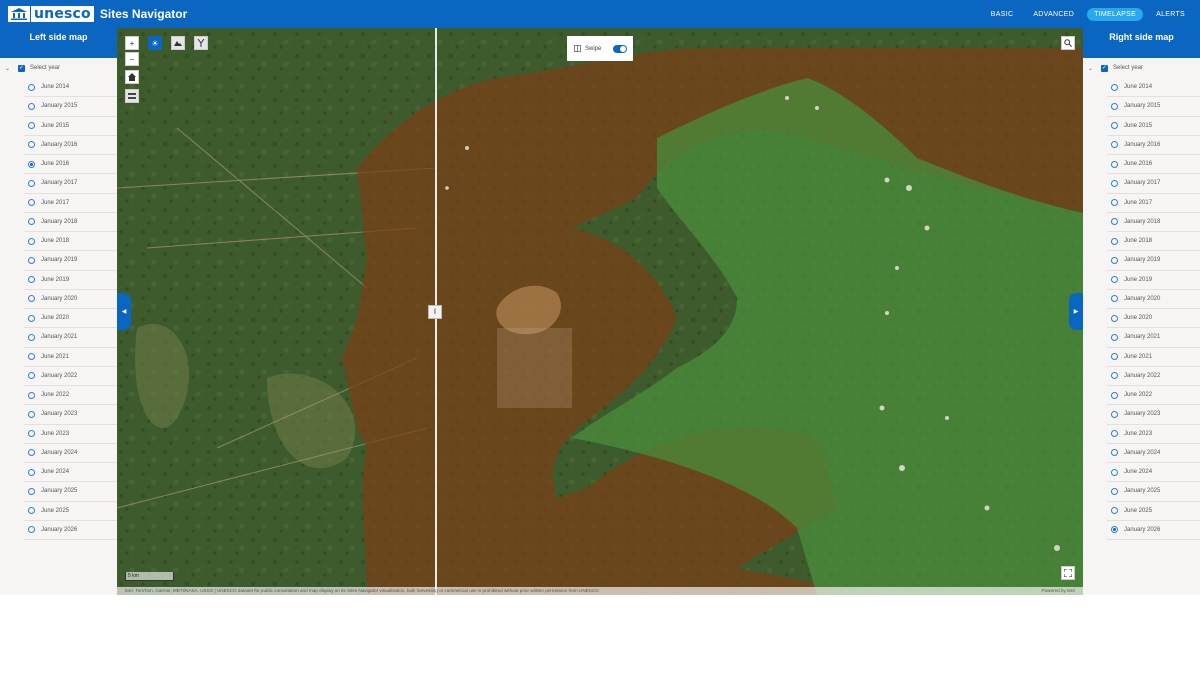 This screenshot has width=1200, height=675. I want to click on nav-timelapse: TIMELAPSE, so click(1115, 14).